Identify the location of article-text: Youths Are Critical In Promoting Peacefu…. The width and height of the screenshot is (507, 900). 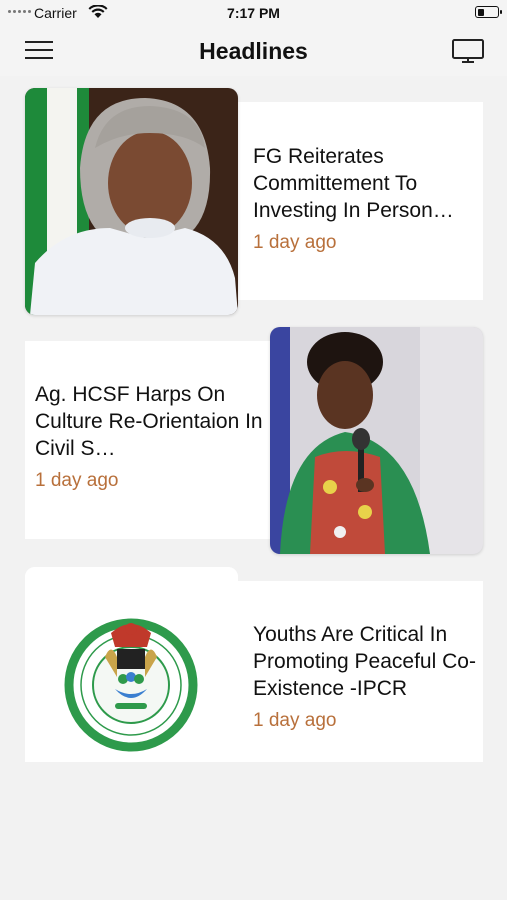
(365, 676).